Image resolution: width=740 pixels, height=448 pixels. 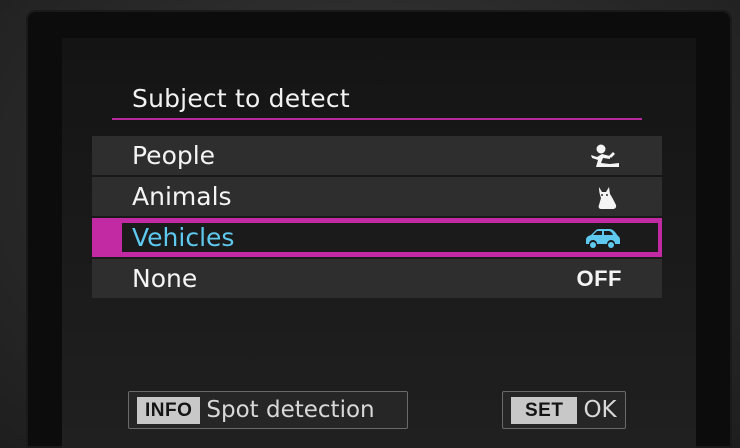 What do you see at coordinates (599, 278) in the screenshot?
I see `off-indicator: OFF` at bounding box center [599, 278].